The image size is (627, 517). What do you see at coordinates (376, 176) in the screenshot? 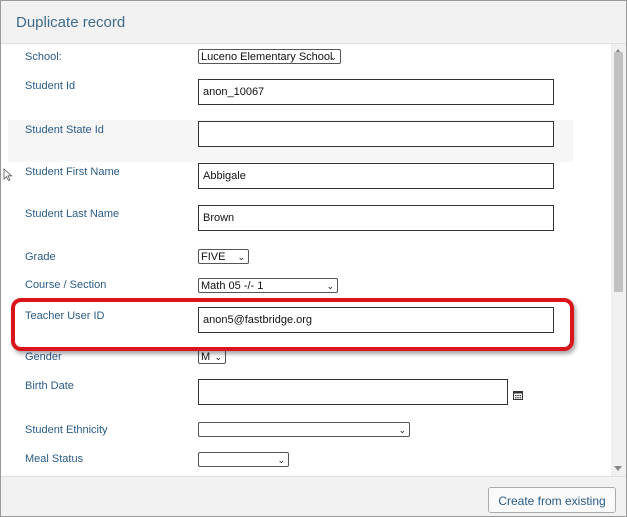
I see `first-name-input: Abbigale` at bounding box center [376, 176].